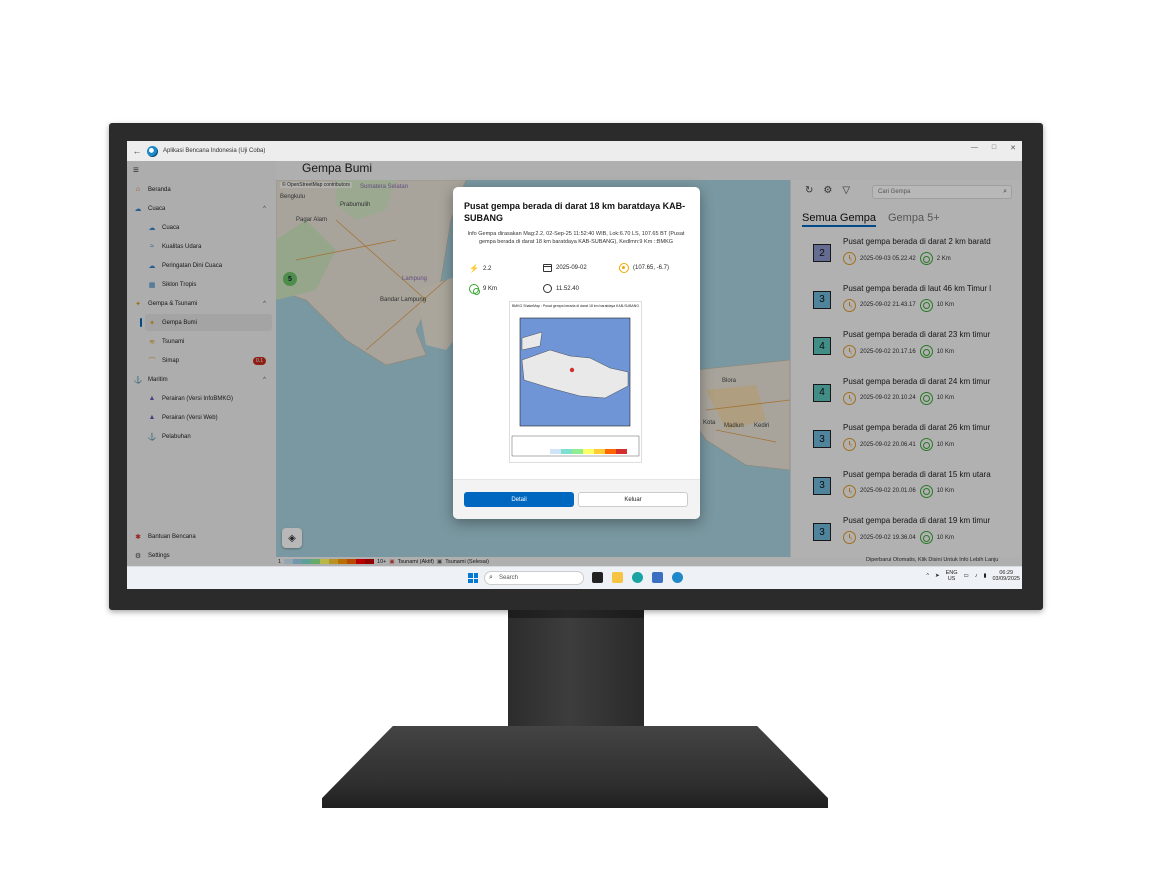  I want to click on taskbar-clock: 06:29 03/09/2025, so click(1006, 576).